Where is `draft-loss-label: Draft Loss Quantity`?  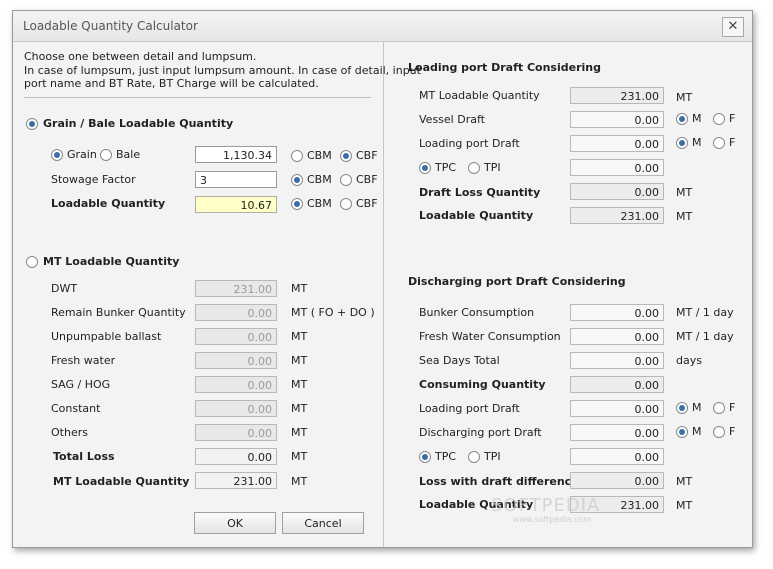
draft-loss-label: Draft Loss Quantity is located at coordinates (480, 192).